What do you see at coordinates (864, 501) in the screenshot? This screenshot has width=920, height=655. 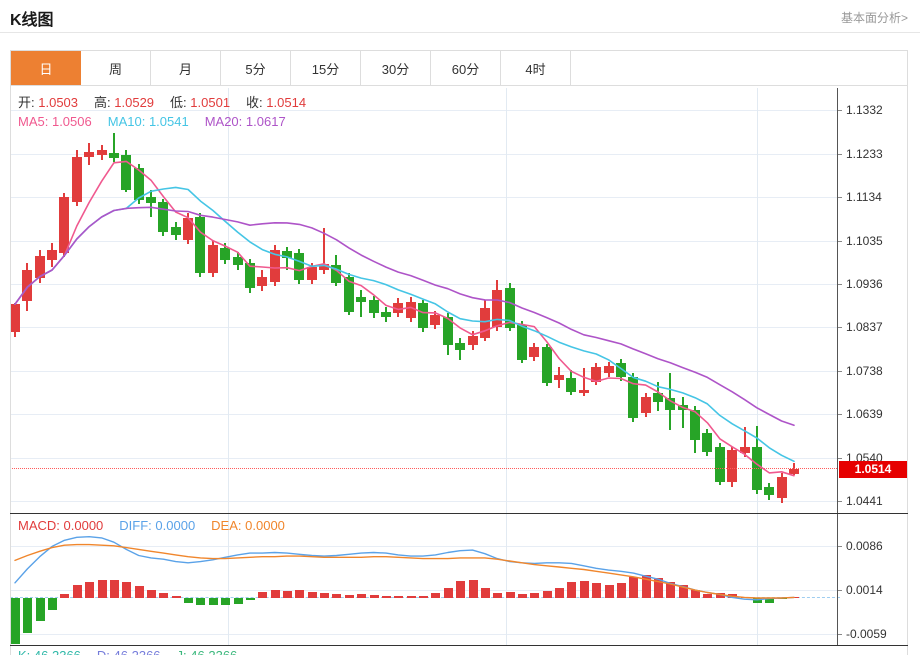 I see `price-tick-label: 1.0441` at bounding box center [864, 501].